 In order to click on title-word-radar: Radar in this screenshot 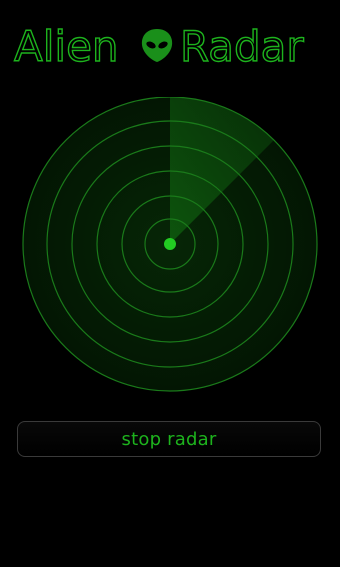, I will do `click(242, 46)`.